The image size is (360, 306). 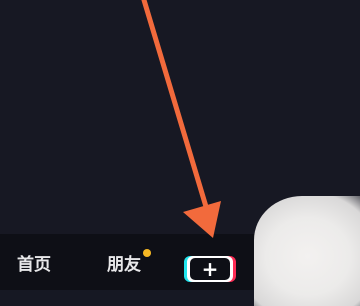 I want to click on tab-friends: 朋友, so click(x=124, y=262).